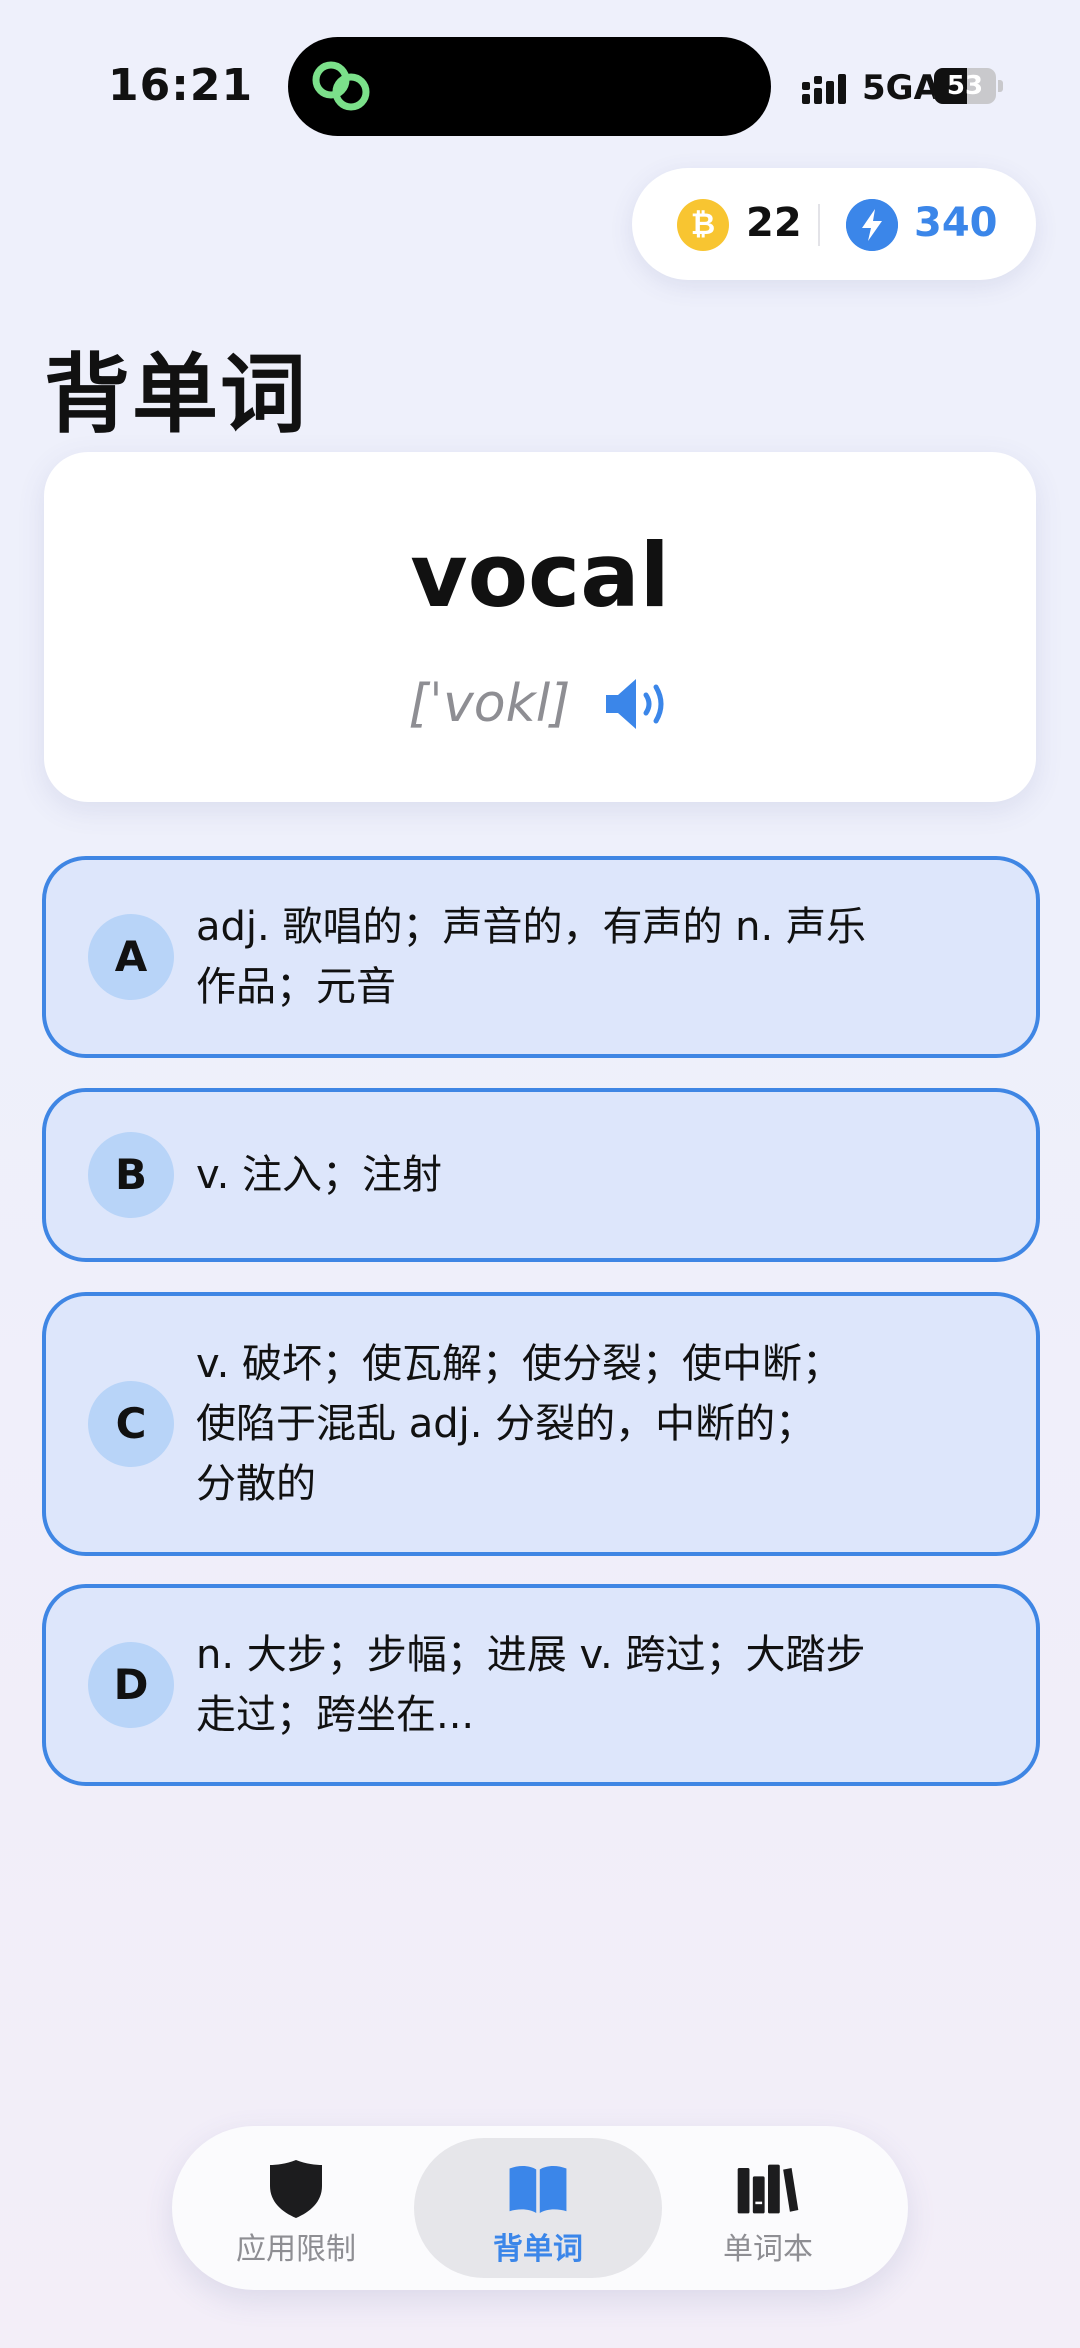 This screenshot has width=1080, height=2348. What do you see at coordinates (131, 957) in the screenshot?
I see `option-letter: A` at bounding box center [131, 957].